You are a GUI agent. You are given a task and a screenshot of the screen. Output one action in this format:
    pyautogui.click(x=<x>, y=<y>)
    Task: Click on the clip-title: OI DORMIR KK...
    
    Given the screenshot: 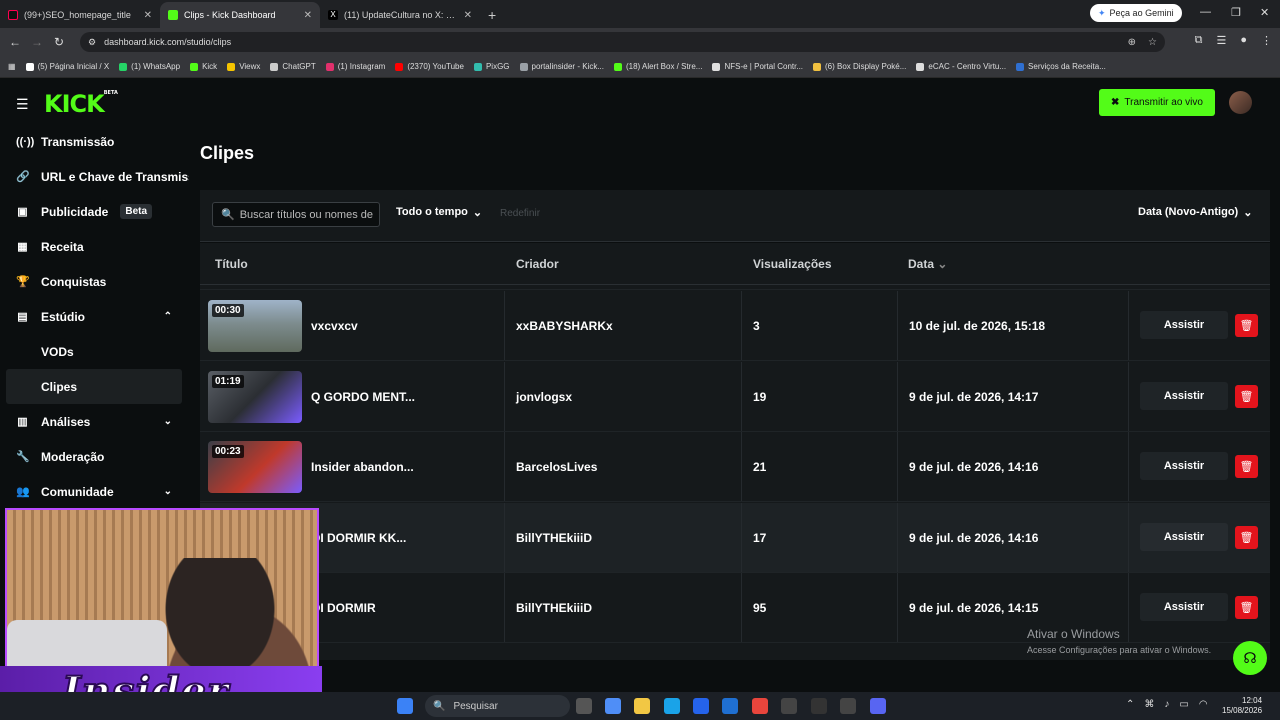 What is the action you would take?
    pyautogui.click(x=358, y=538)
    